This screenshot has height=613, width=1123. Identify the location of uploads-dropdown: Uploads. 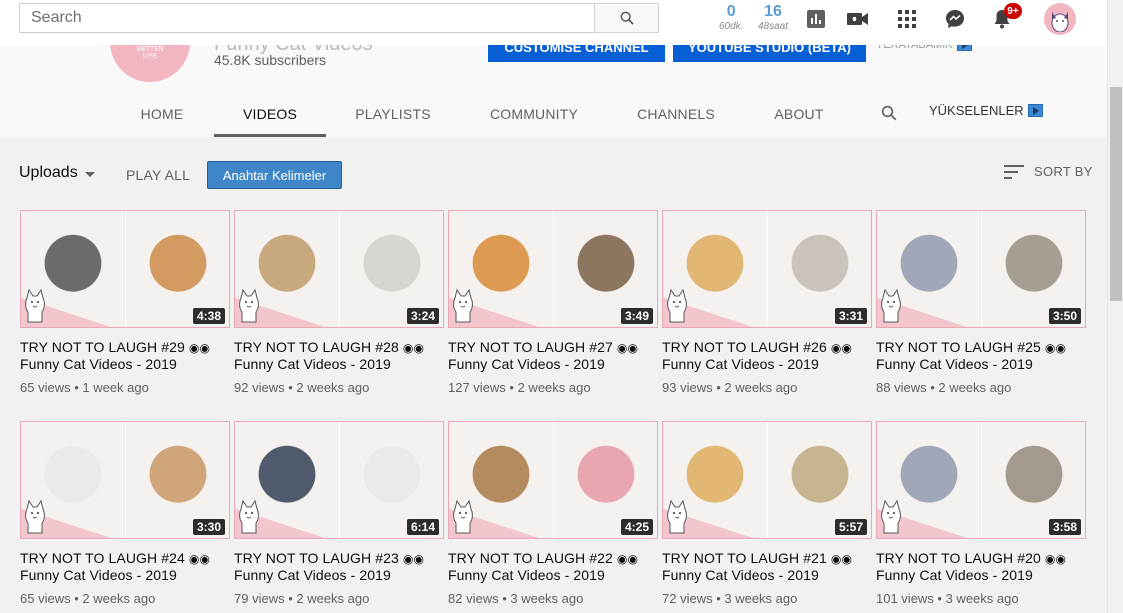
(57, 173).